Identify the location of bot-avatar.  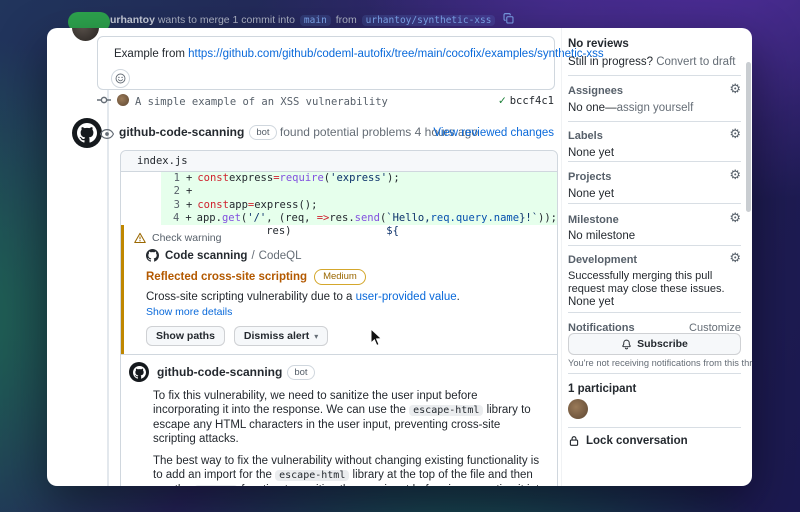
(87, 133).